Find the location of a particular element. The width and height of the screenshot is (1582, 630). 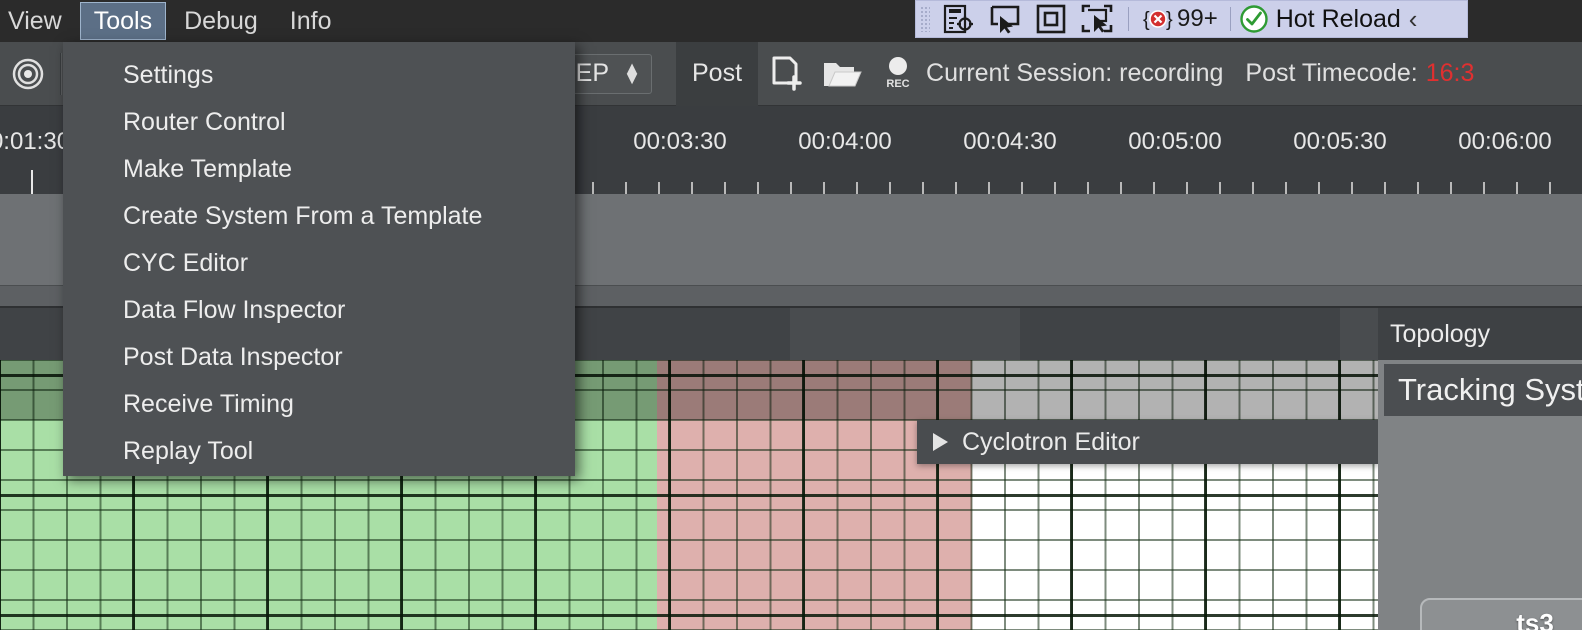

hot-reload-button: Hot Reload is located at coordinates (1323, 19).